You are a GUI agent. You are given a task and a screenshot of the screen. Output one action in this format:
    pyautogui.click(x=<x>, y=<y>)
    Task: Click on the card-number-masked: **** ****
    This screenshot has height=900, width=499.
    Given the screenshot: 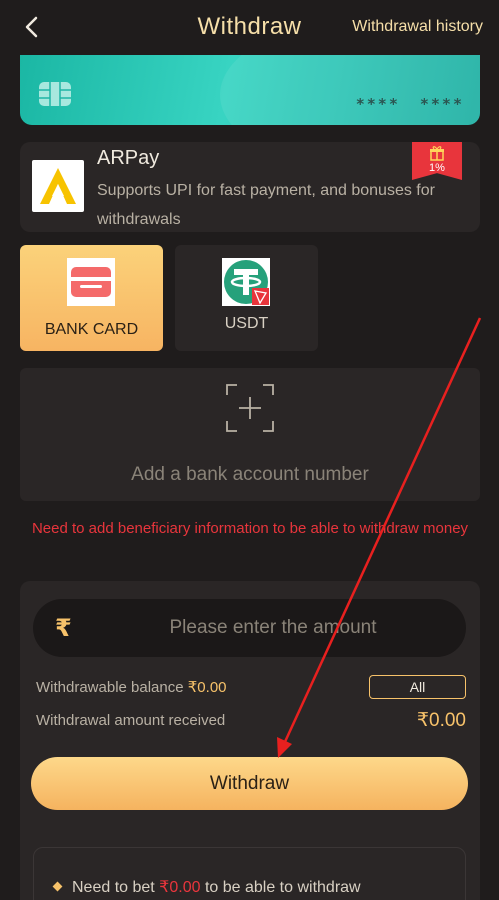 What is the action you would take?
    pyautogui.click(x=400, y=104)
    